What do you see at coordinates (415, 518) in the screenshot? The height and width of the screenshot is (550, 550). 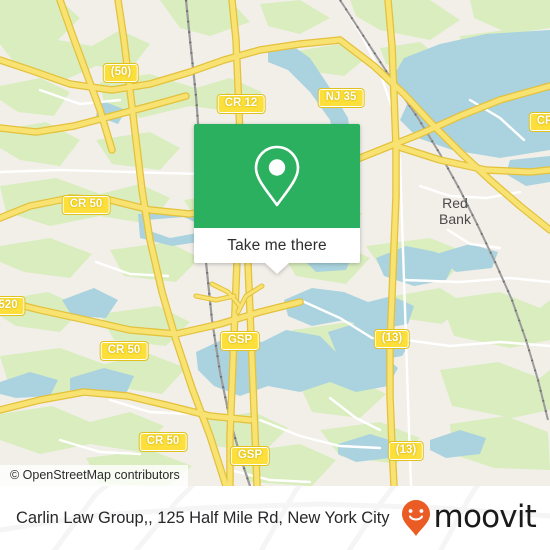 I see `moovit-pin-icon` at bounding box center [415, 518].